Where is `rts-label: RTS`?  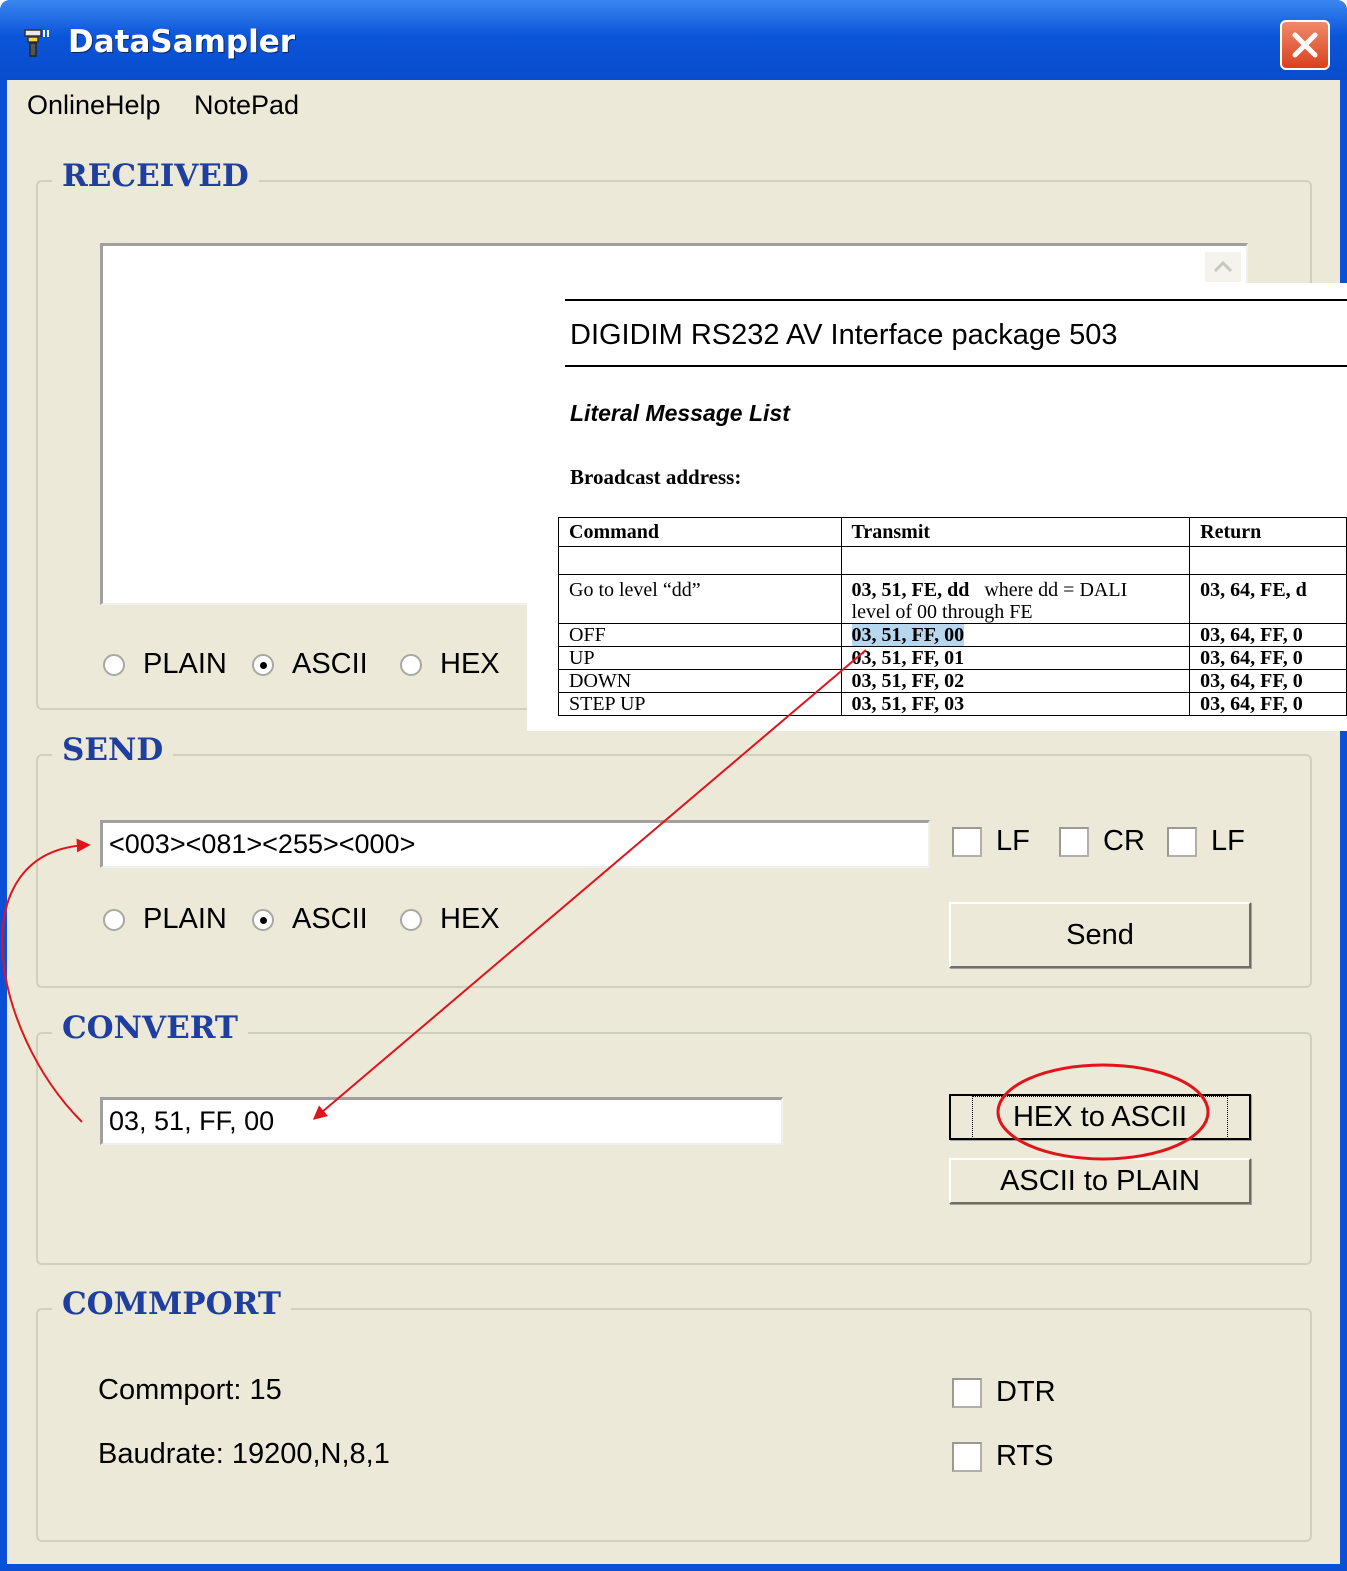
rts-label: RTS is located at coordinates (1025, 1456).